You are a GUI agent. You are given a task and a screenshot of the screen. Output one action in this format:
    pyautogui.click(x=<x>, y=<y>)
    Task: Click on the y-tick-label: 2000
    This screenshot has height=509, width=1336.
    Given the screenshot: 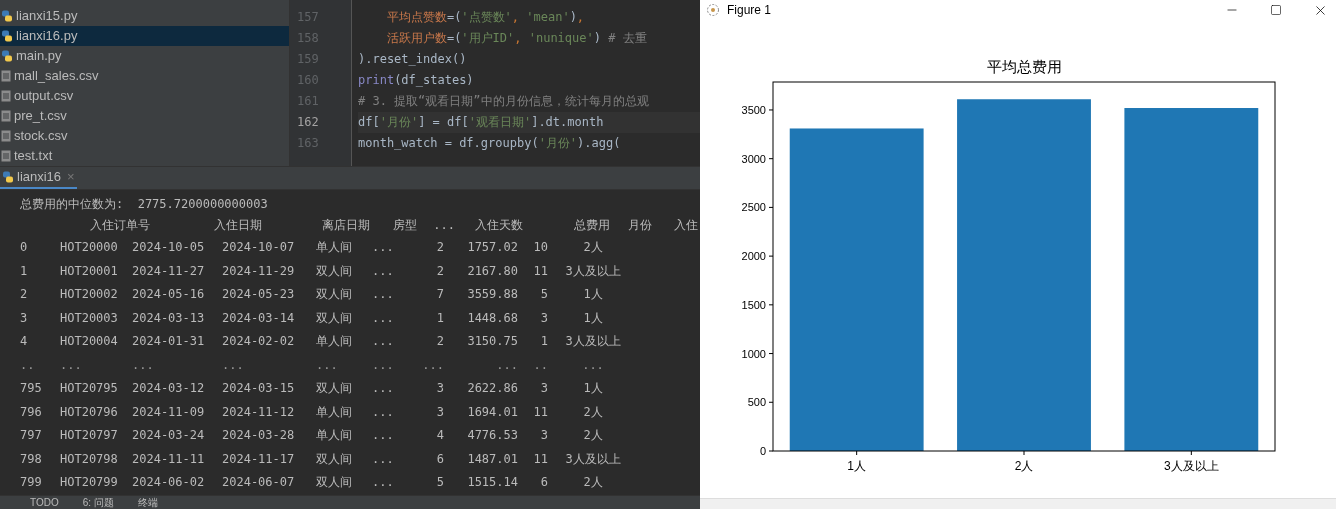 What is the action you would take?
    pyautogui.click(x=753, y=256)
    